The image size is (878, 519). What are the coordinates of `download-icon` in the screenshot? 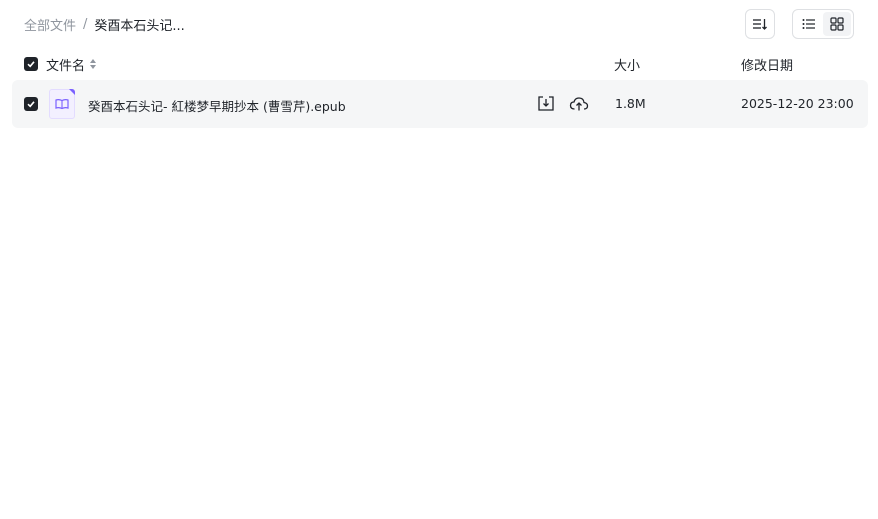 It's located at (546, 104).